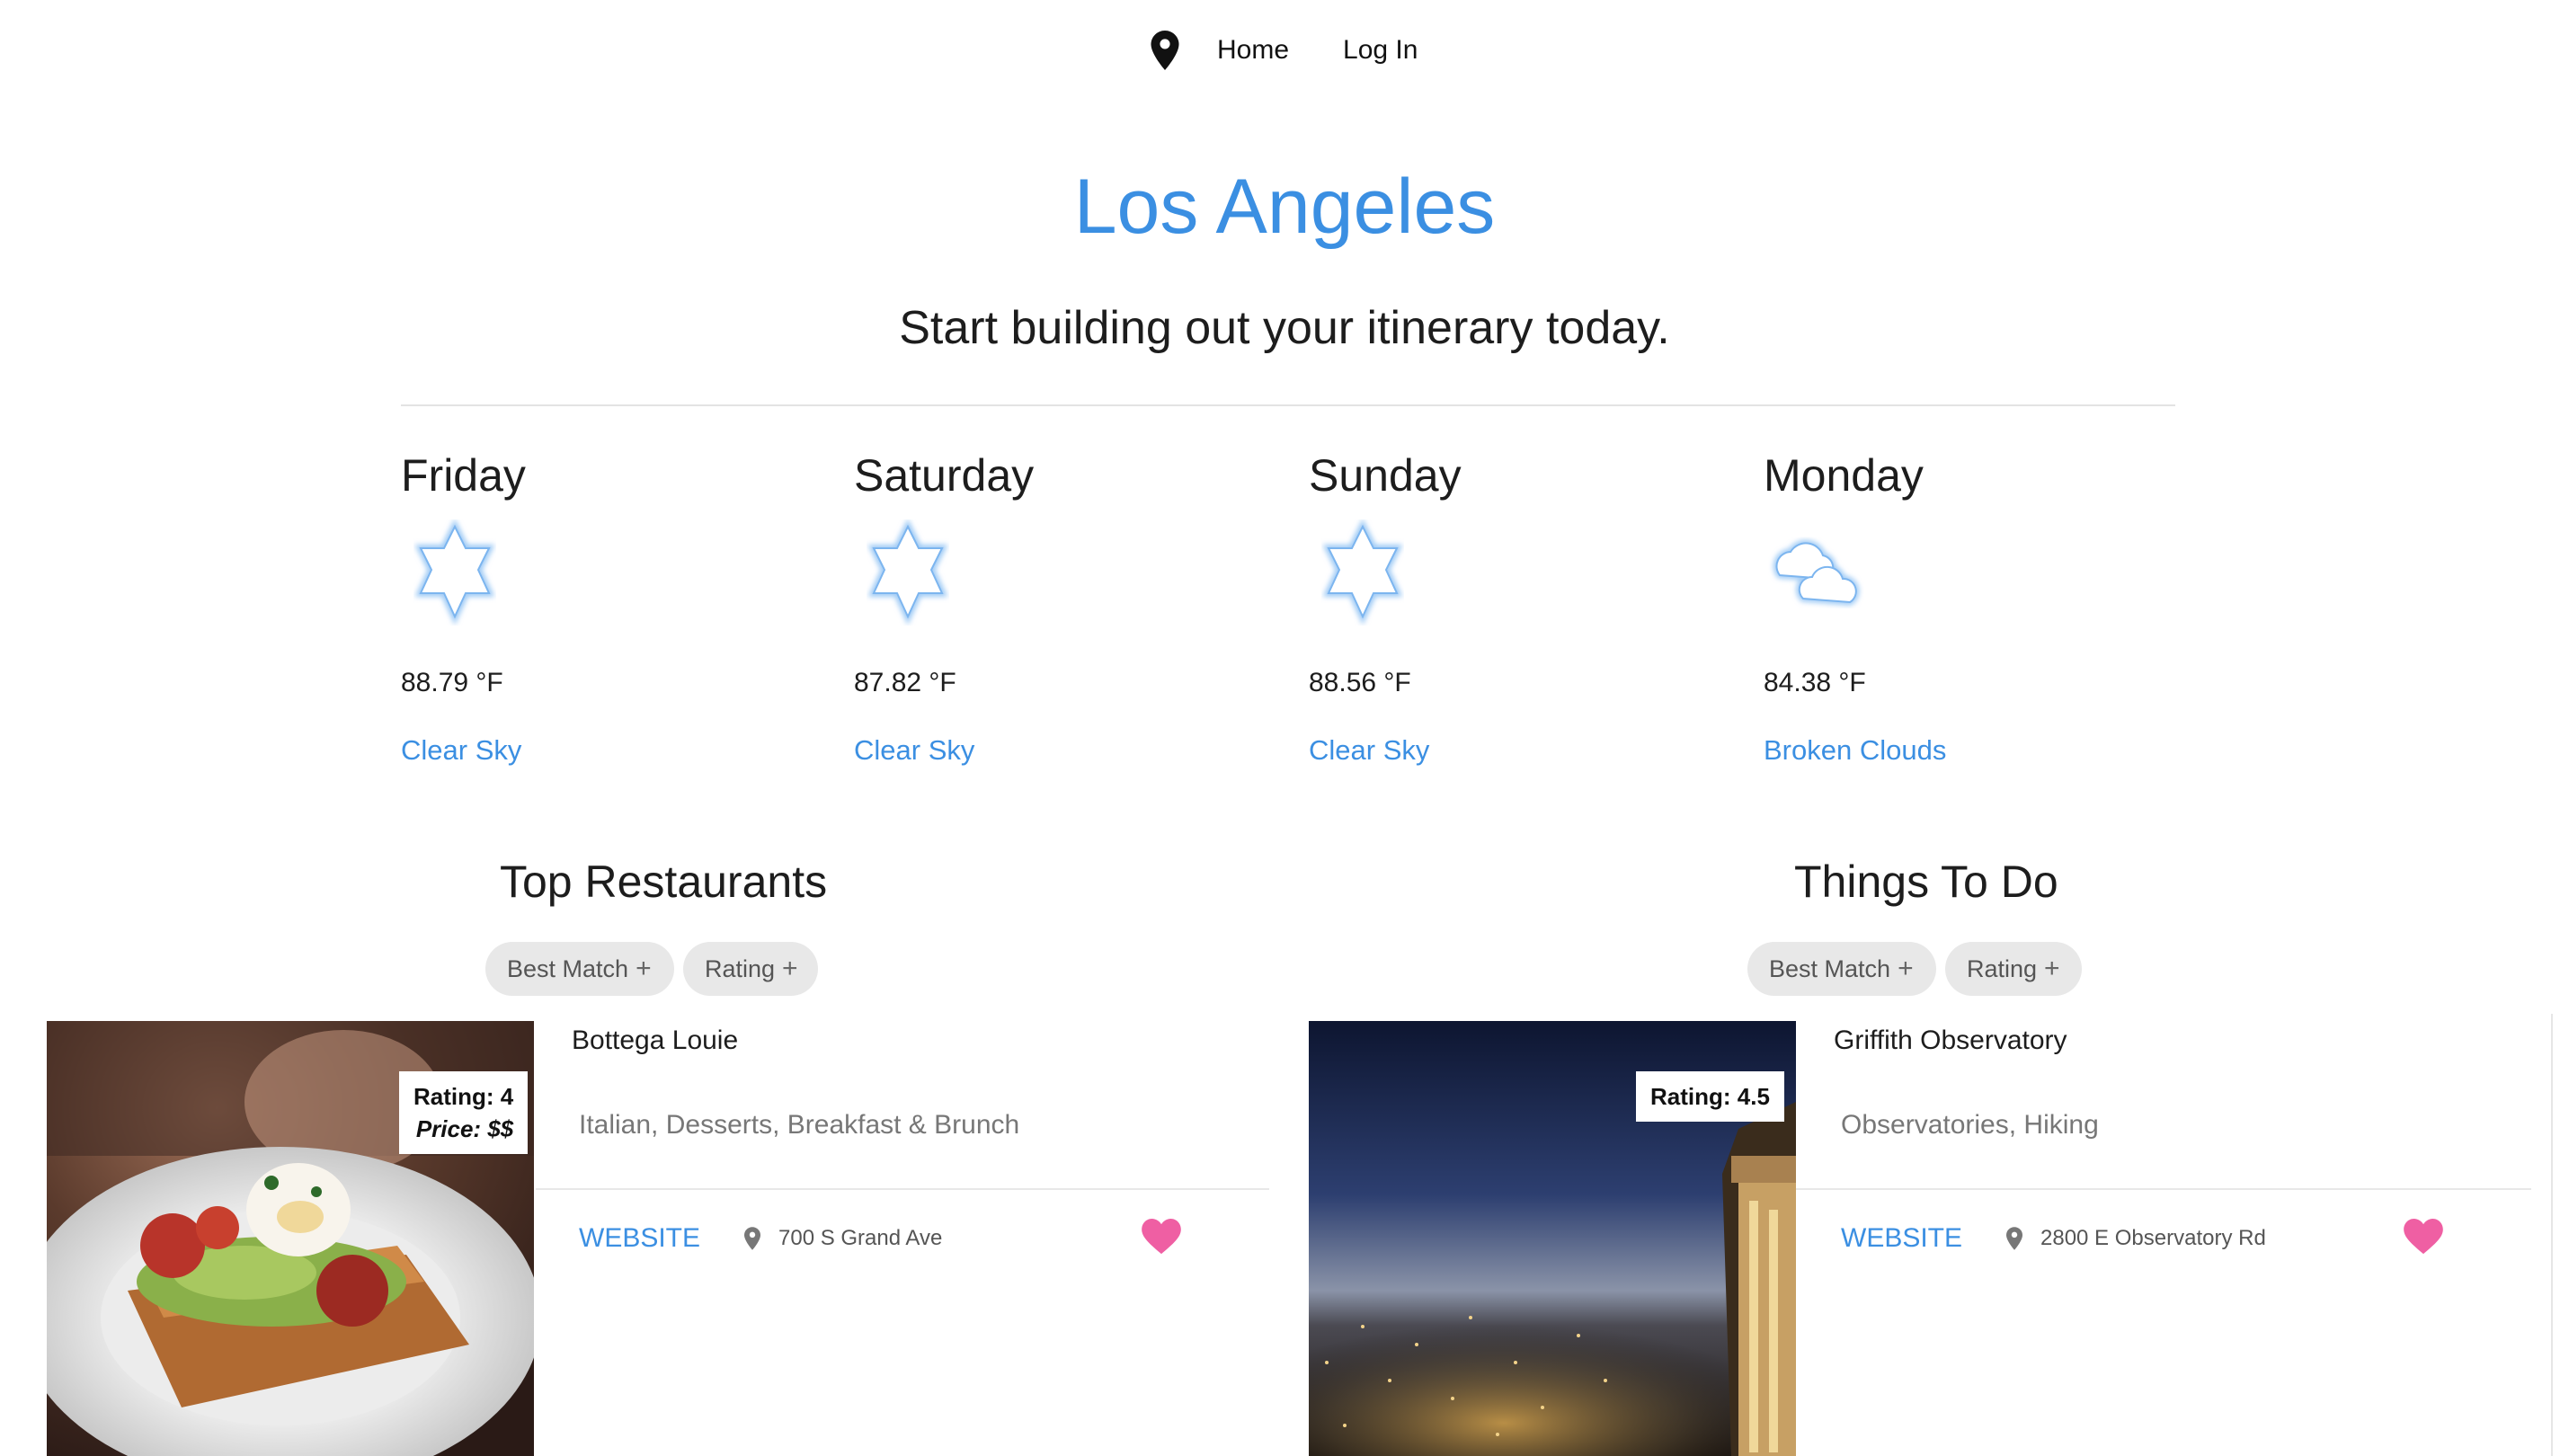 Image resolution: width=2569 pixels, height=1456 pixels. I want to click on rating-text: Rating: 4, so click(463, 1097).